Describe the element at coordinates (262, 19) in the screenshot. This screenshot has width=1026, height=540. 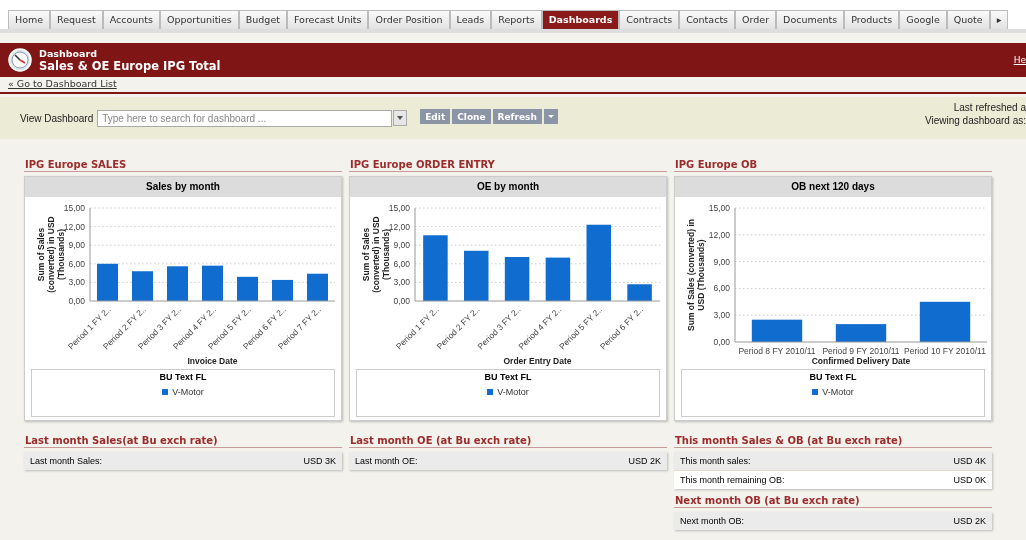
I see `nav-tab: Budget` at that location.